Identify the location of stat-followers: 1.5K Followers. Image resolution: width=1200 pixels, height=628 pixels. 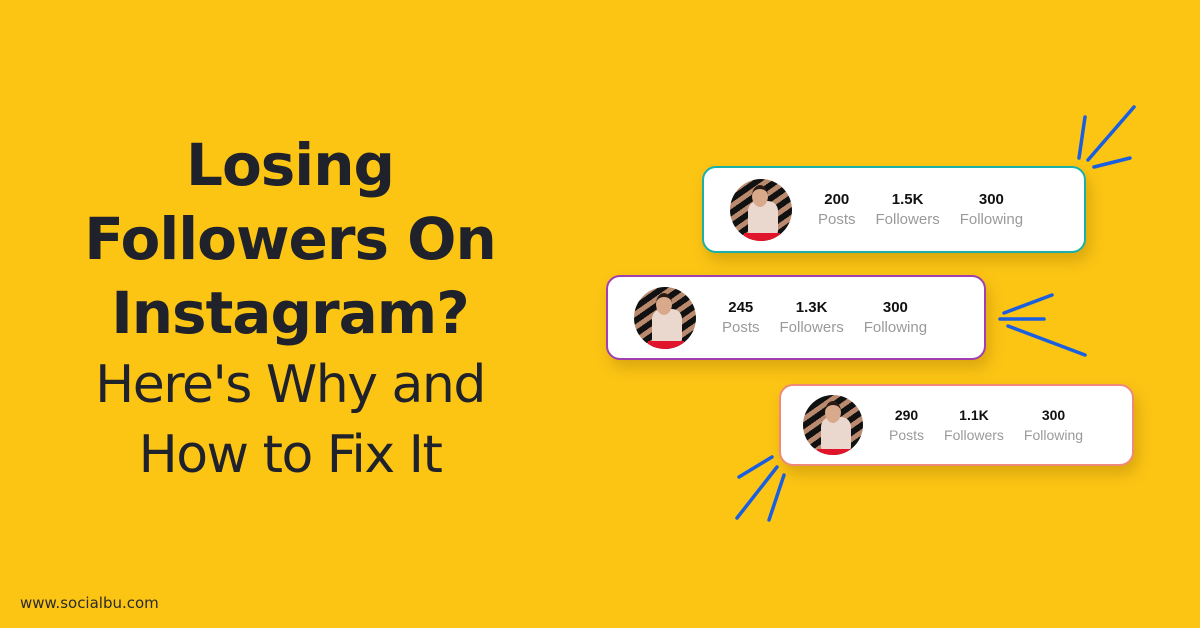
(907, 209).